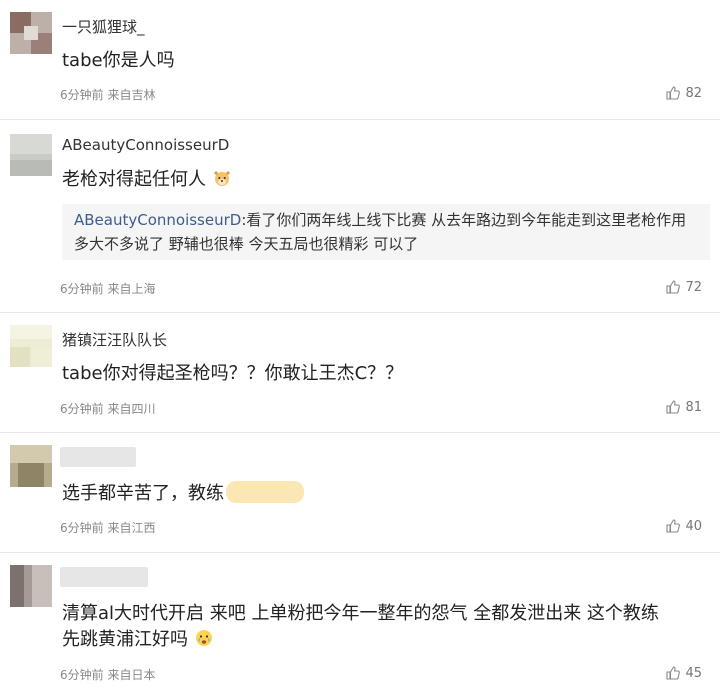 The width and height of the screenshot is (720, 695). What do you see at coordinates (265, 492) in the screenshot?
I see `redacted-text` at bounding box center [265, 492].